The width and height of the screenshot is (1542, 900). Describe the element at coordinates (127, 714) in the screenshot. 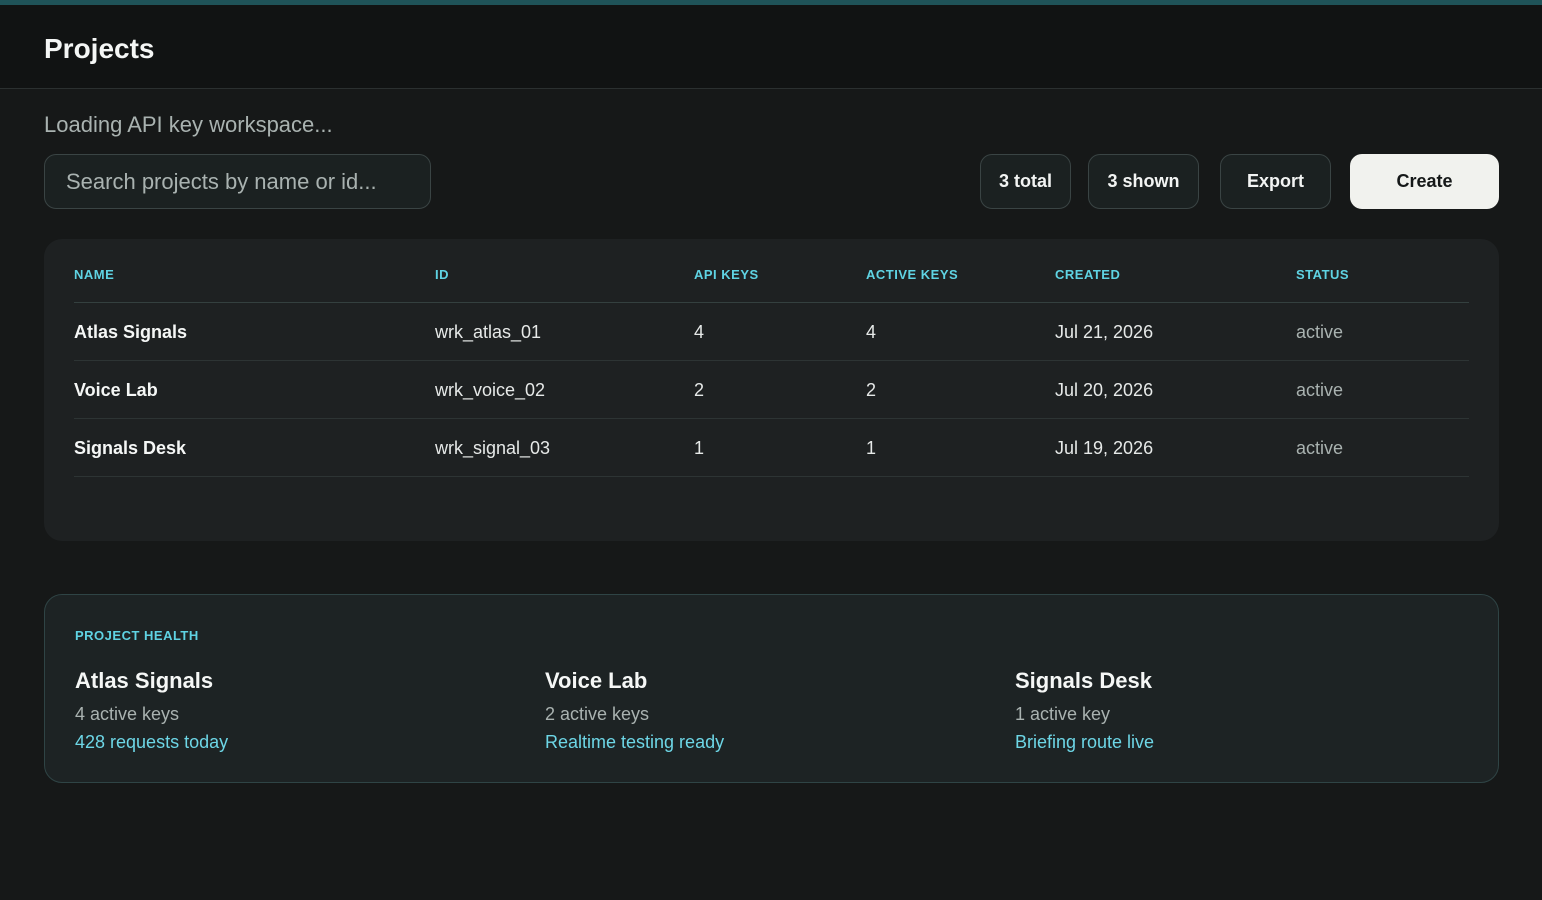

I see `health-active-keys: 4 active keys` at that location.